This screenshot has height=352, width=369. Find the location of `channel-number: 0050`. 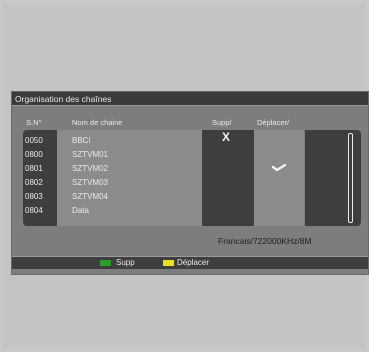

channel-number: 0050 is located at coordinates (34, 140).